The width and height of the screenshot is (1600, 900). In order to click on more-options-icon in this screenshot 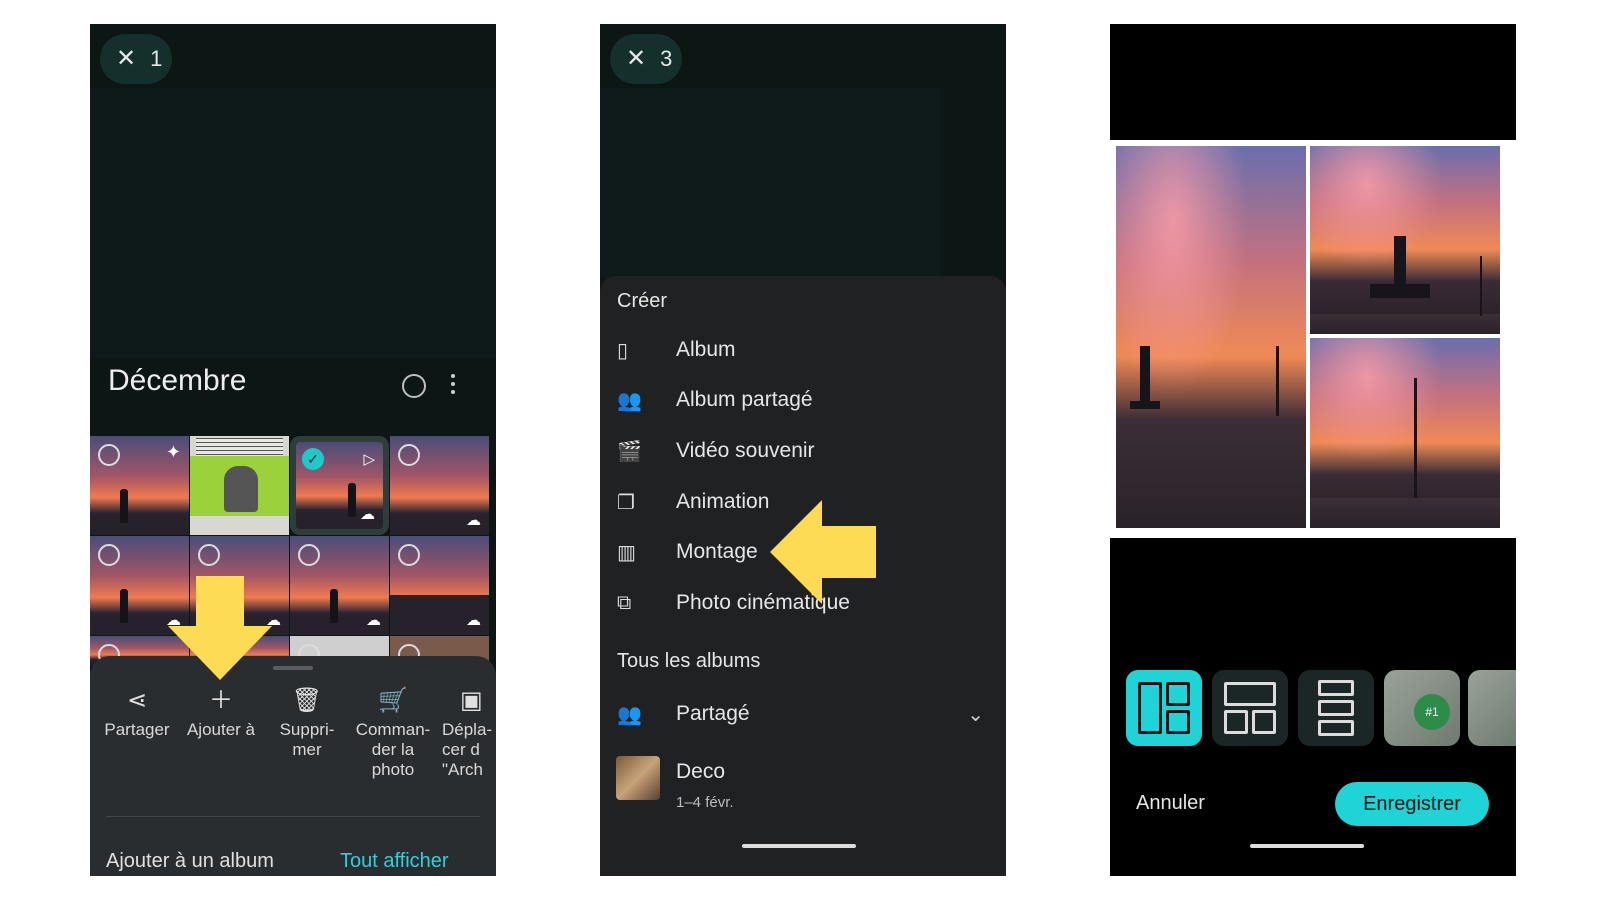, I will do `click(453, 385)`.